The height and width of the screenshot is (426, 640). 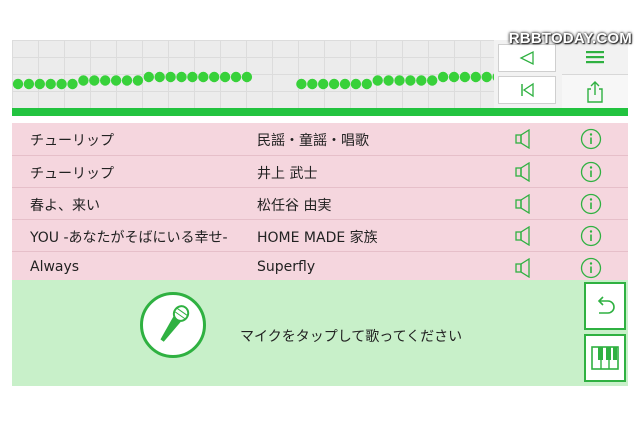 What do you see at coordinates (595, 57) in the screenshot?
I see `hamburger-icon` at bounding box center [595, 57].